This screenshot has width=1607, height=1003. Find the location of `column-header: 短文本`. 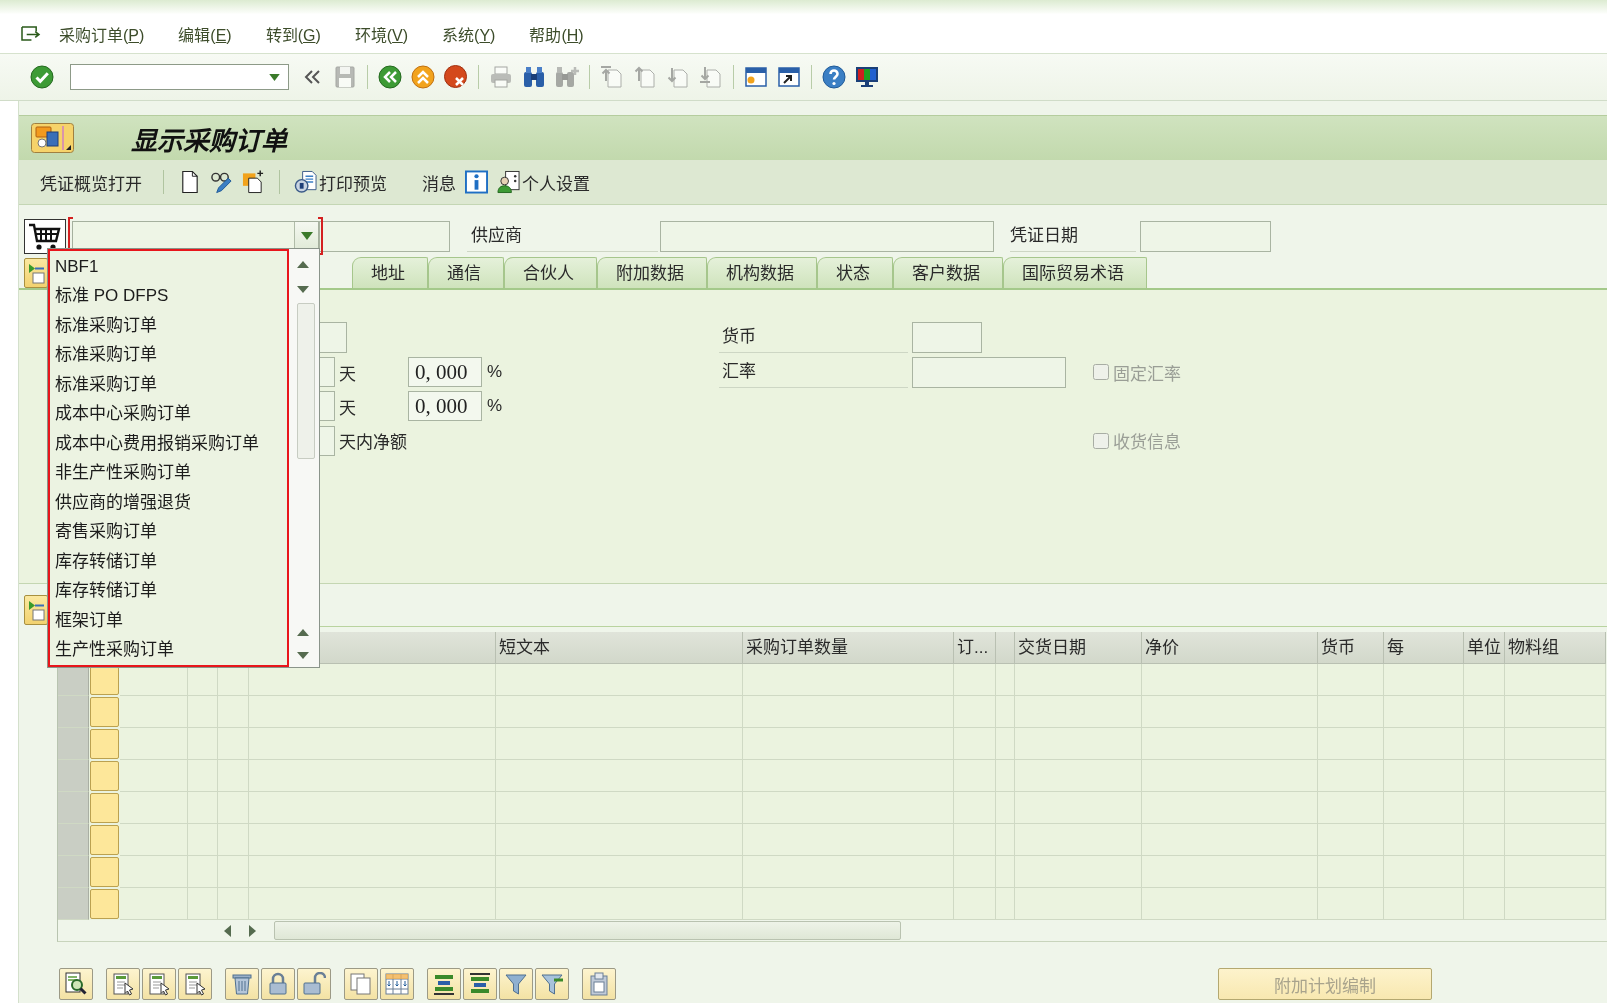

column-header: 短文本 is located at coordinates (619, 648).